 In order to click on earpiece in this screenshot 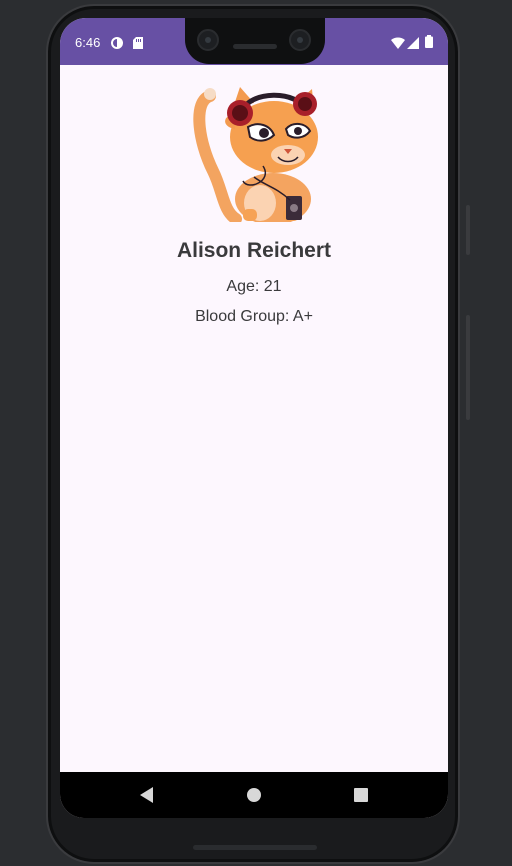, I will do `click(255, 46)`.